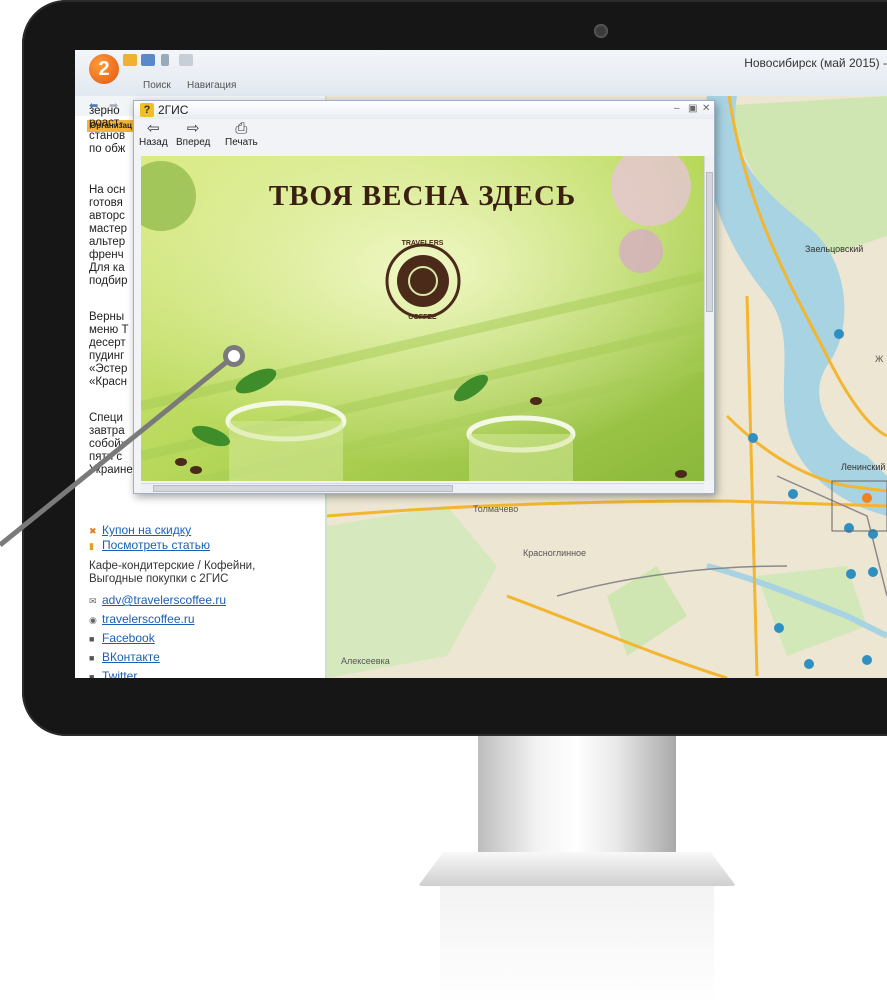 This screenshot has width=887, height=1006. What do you see at coordinates (113, 673) in the screenshot?
I see `twitter-link: ■ Twitter` at bounding box center [113, 673].